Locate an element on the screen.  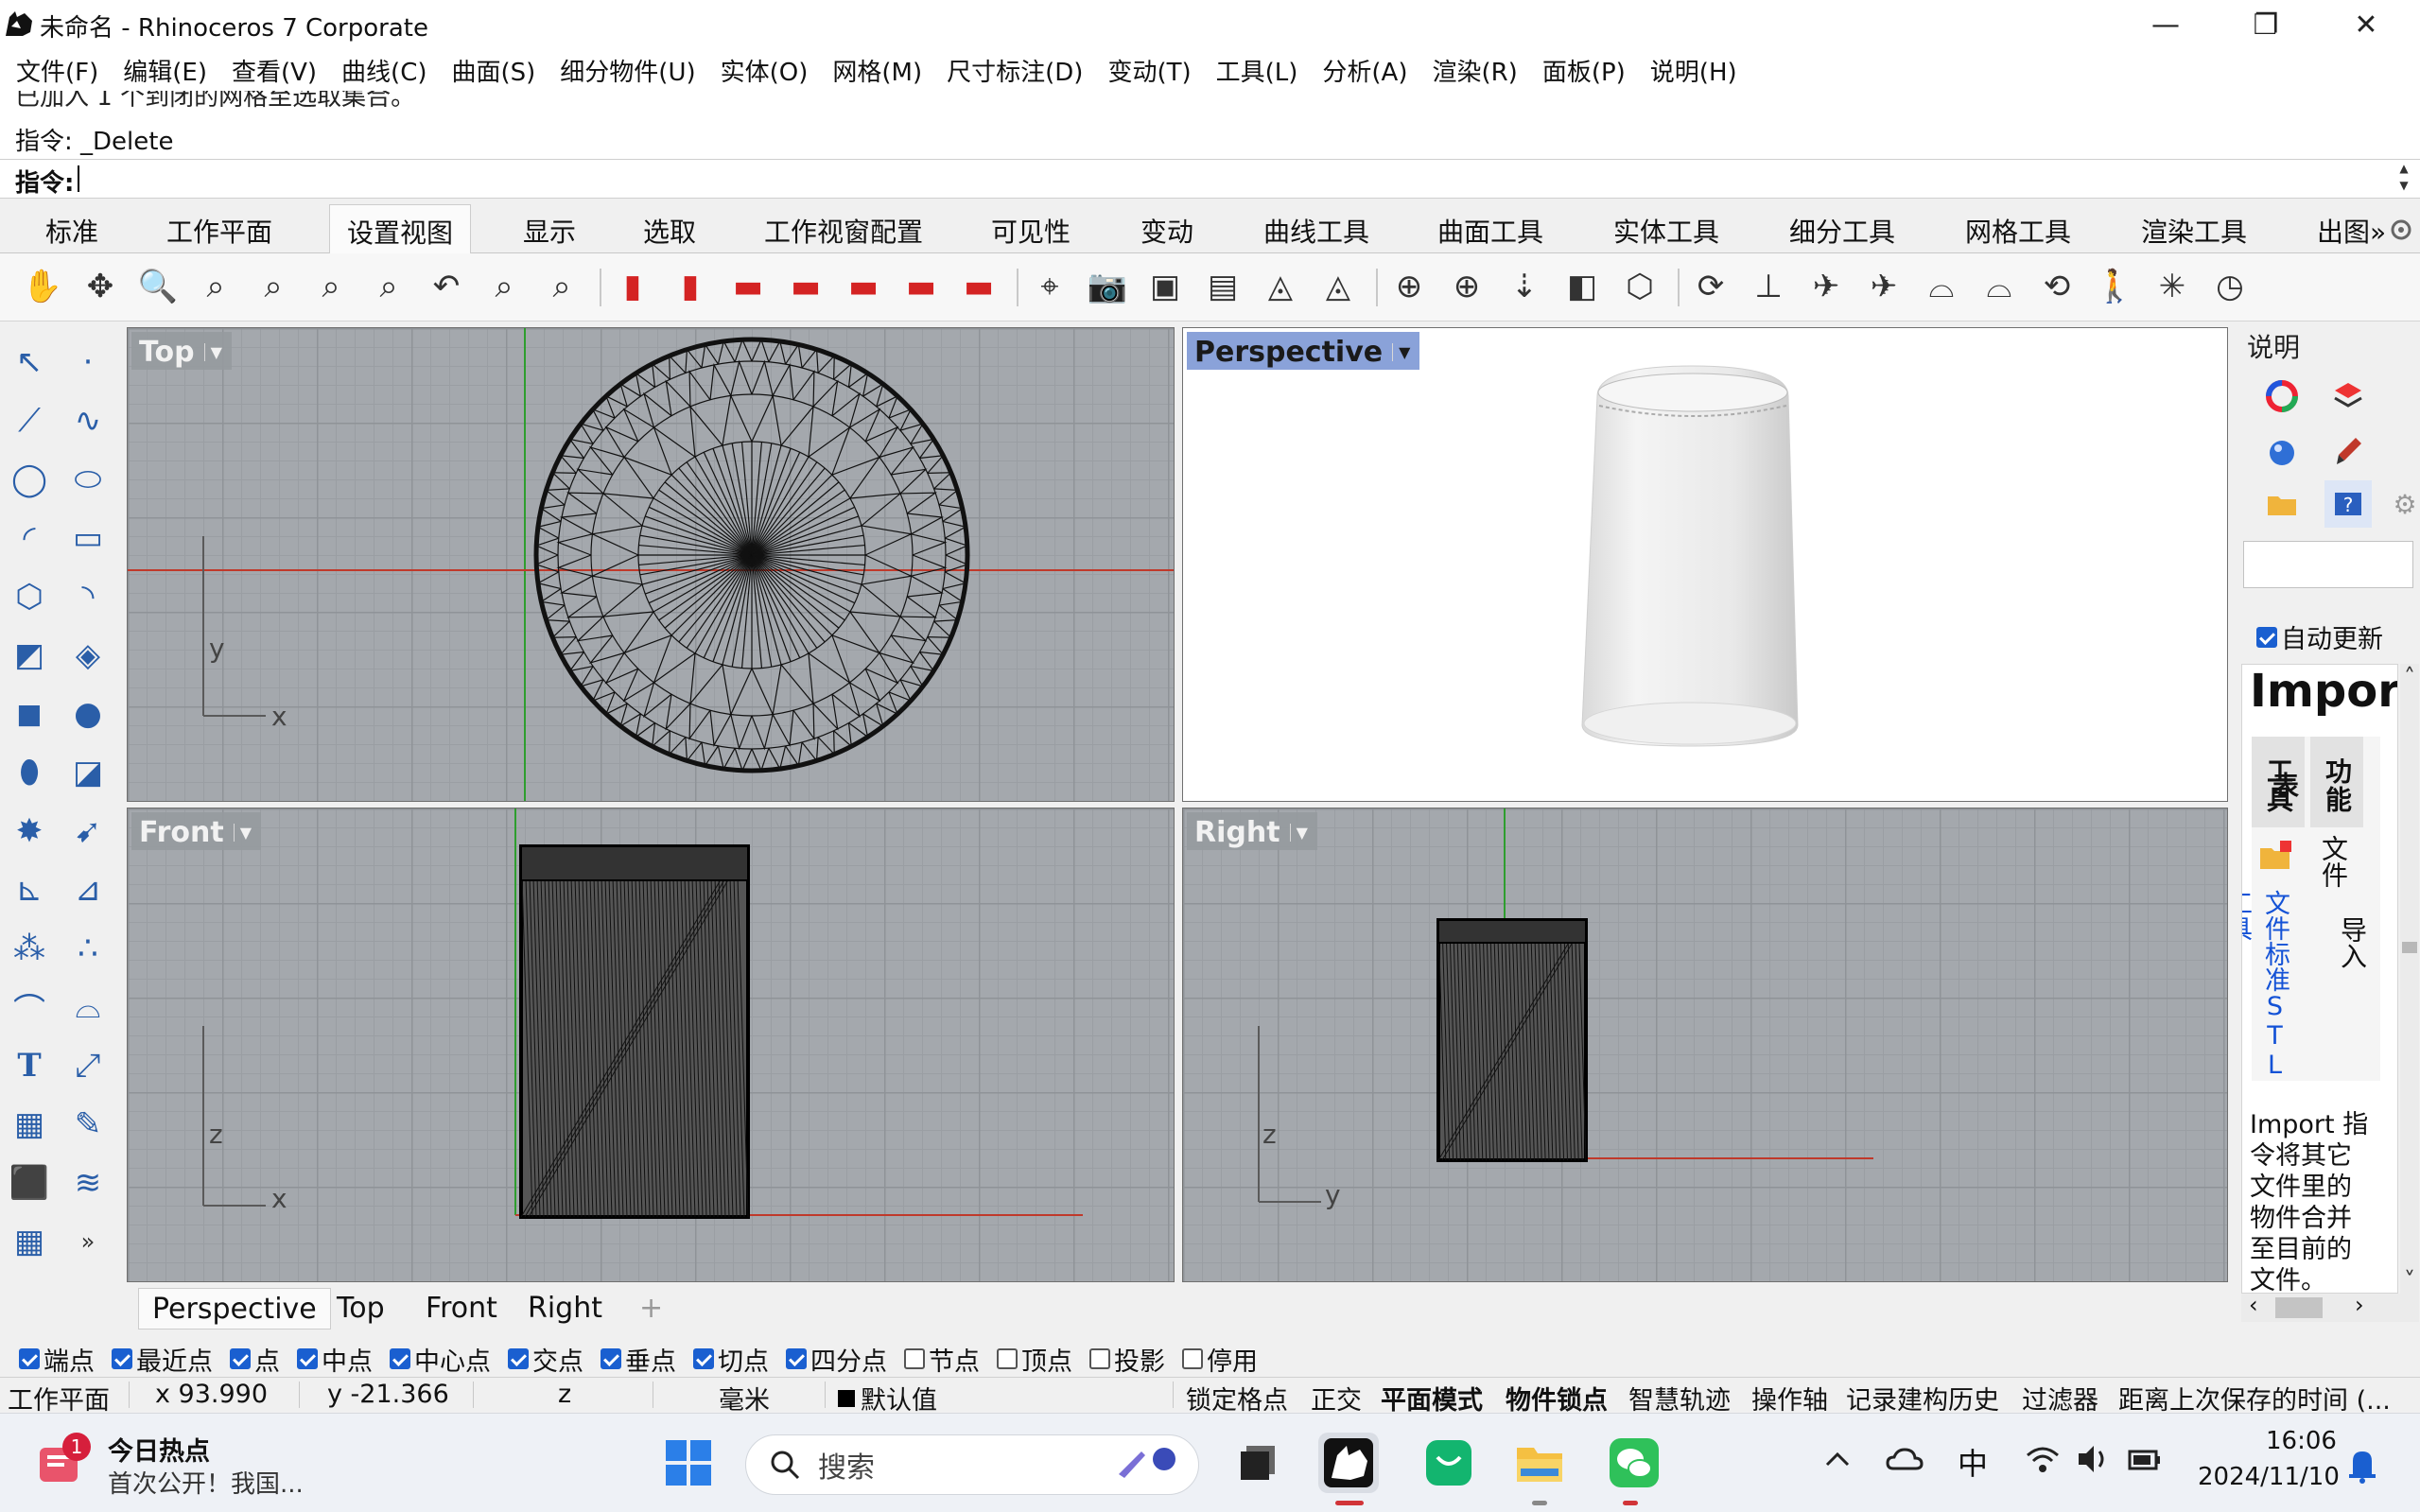
zoom-target-icon: ⌕ is located at coordinates (389, 286).